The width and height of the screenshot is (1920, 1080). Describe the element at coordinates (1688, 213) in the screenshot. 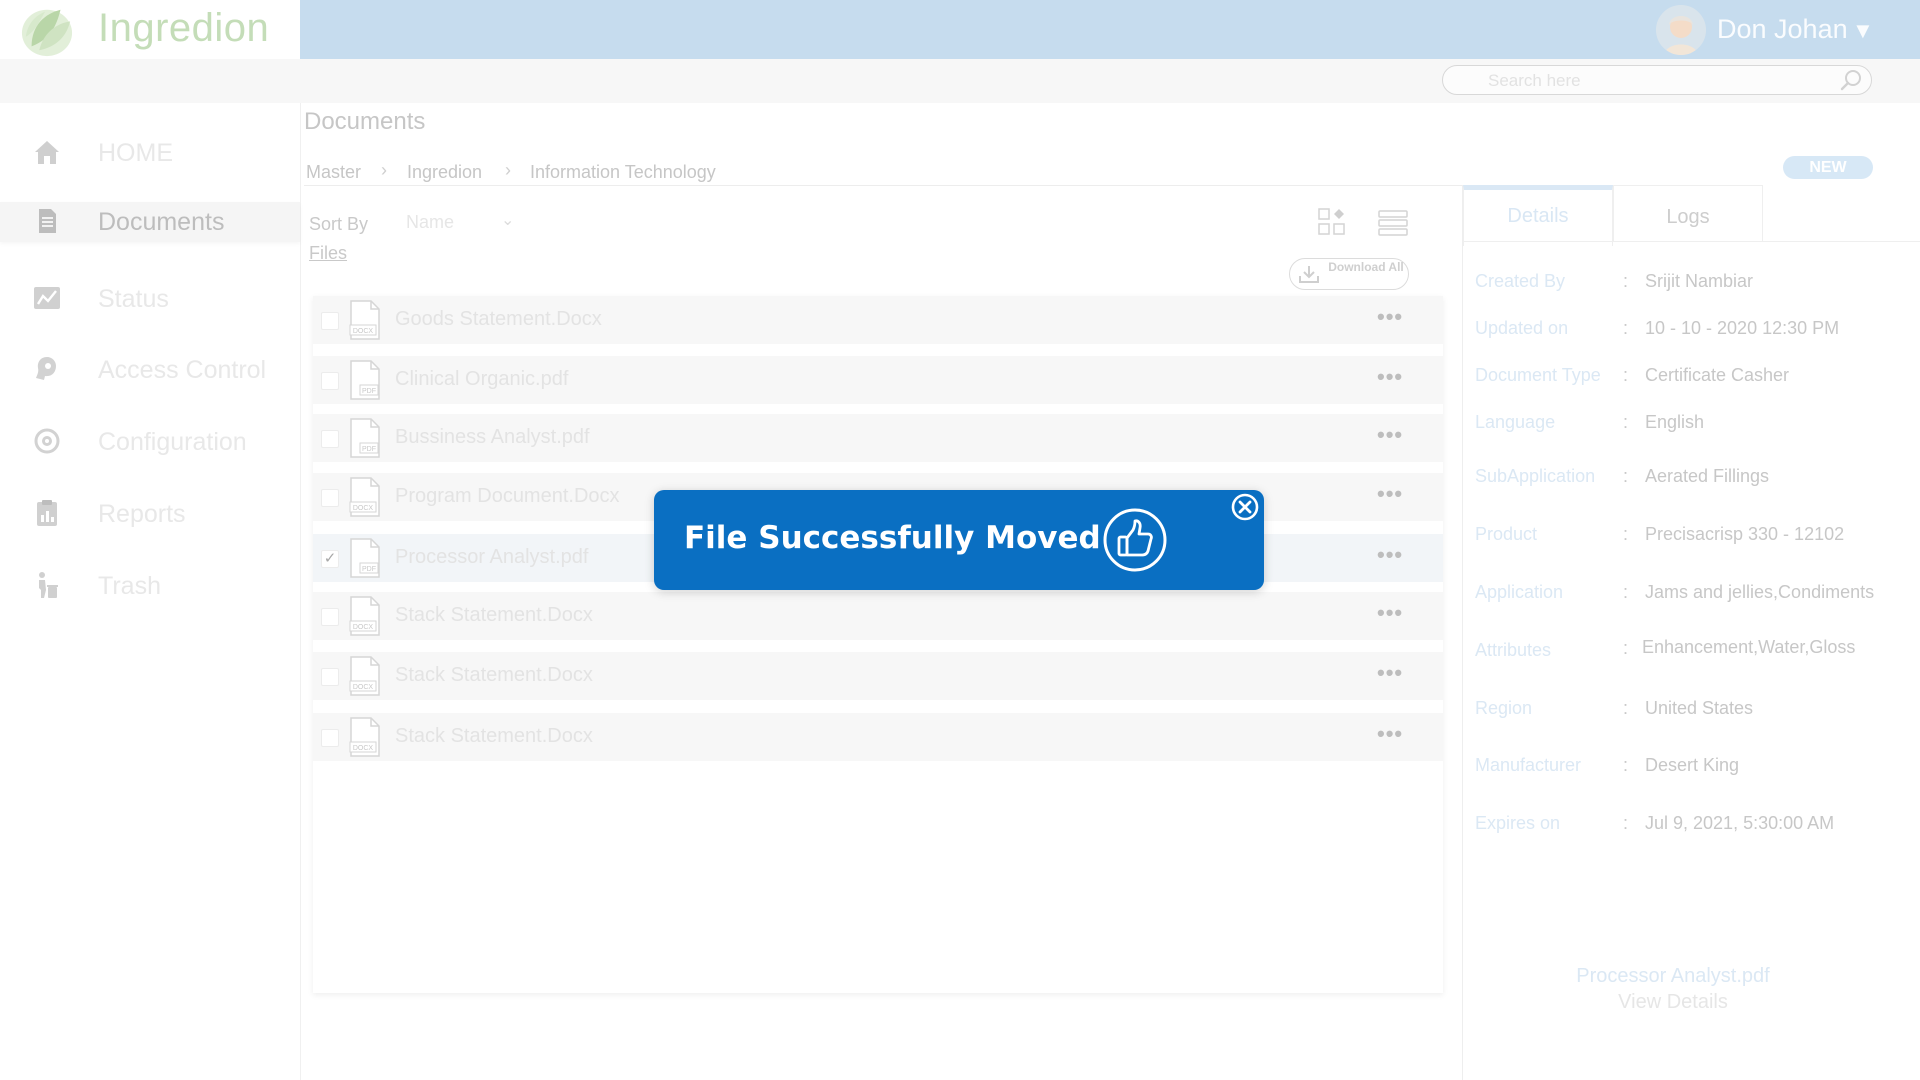

I see `tab-logs: Logs` at that location.